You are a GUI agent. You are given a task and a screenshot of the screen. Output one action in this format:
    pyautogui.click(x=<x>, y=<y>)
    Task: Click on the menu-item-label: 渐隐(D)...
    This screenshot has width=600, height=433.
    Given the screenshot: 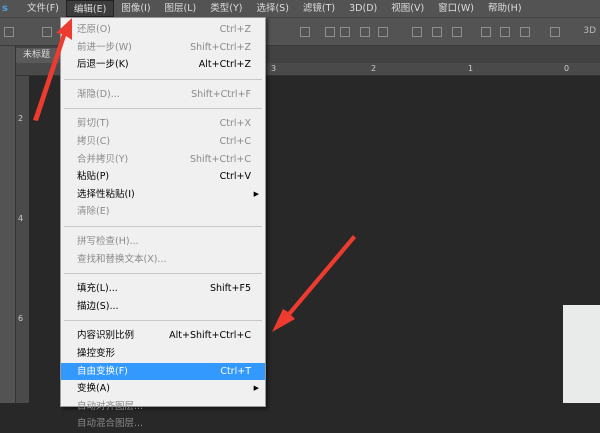 What is the action you would take?
    pyautogui.click(x=98, y=94)
    